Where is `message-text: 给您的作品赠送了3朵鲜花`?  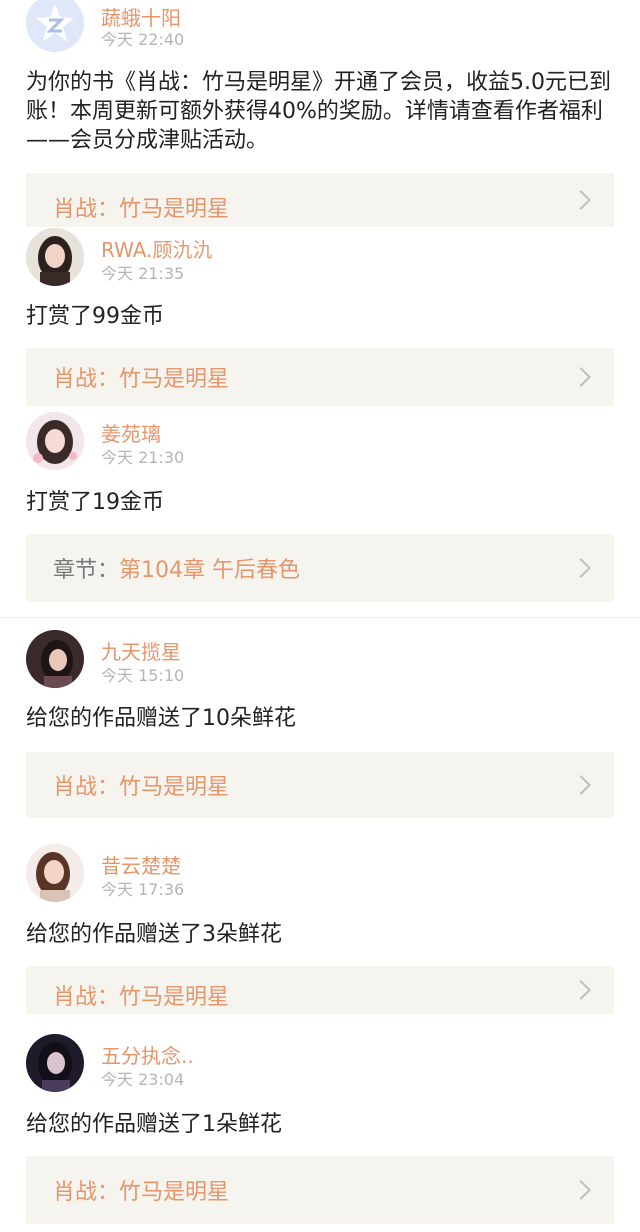
message-text: 给您的作品赠送了3朵鲜花 is located at coordinates (154, 934).